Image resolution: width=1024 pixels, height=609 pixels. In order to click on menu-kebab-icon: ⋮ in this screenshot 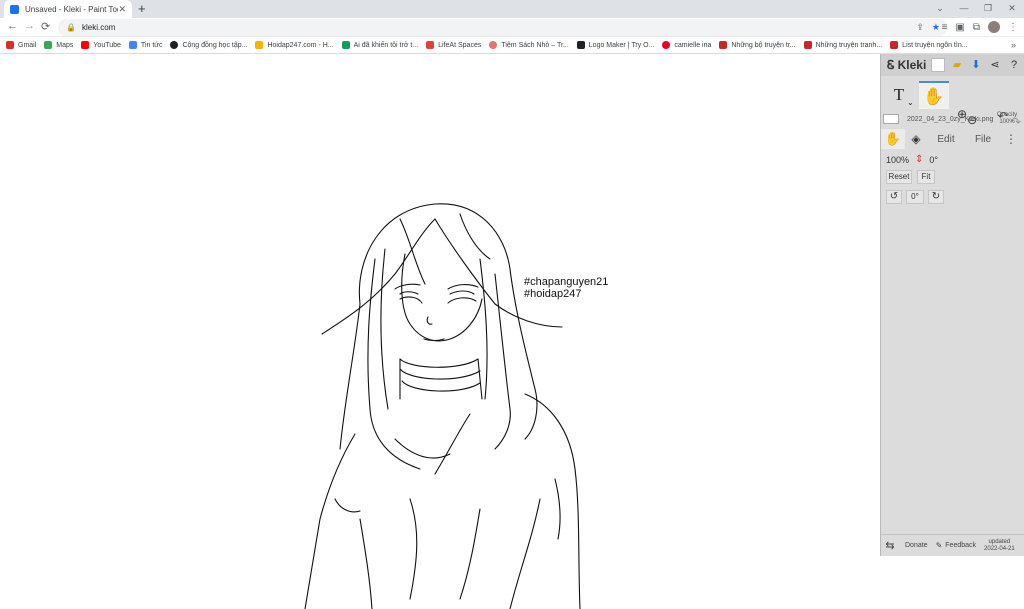, I will do `click(1013, 27)`.